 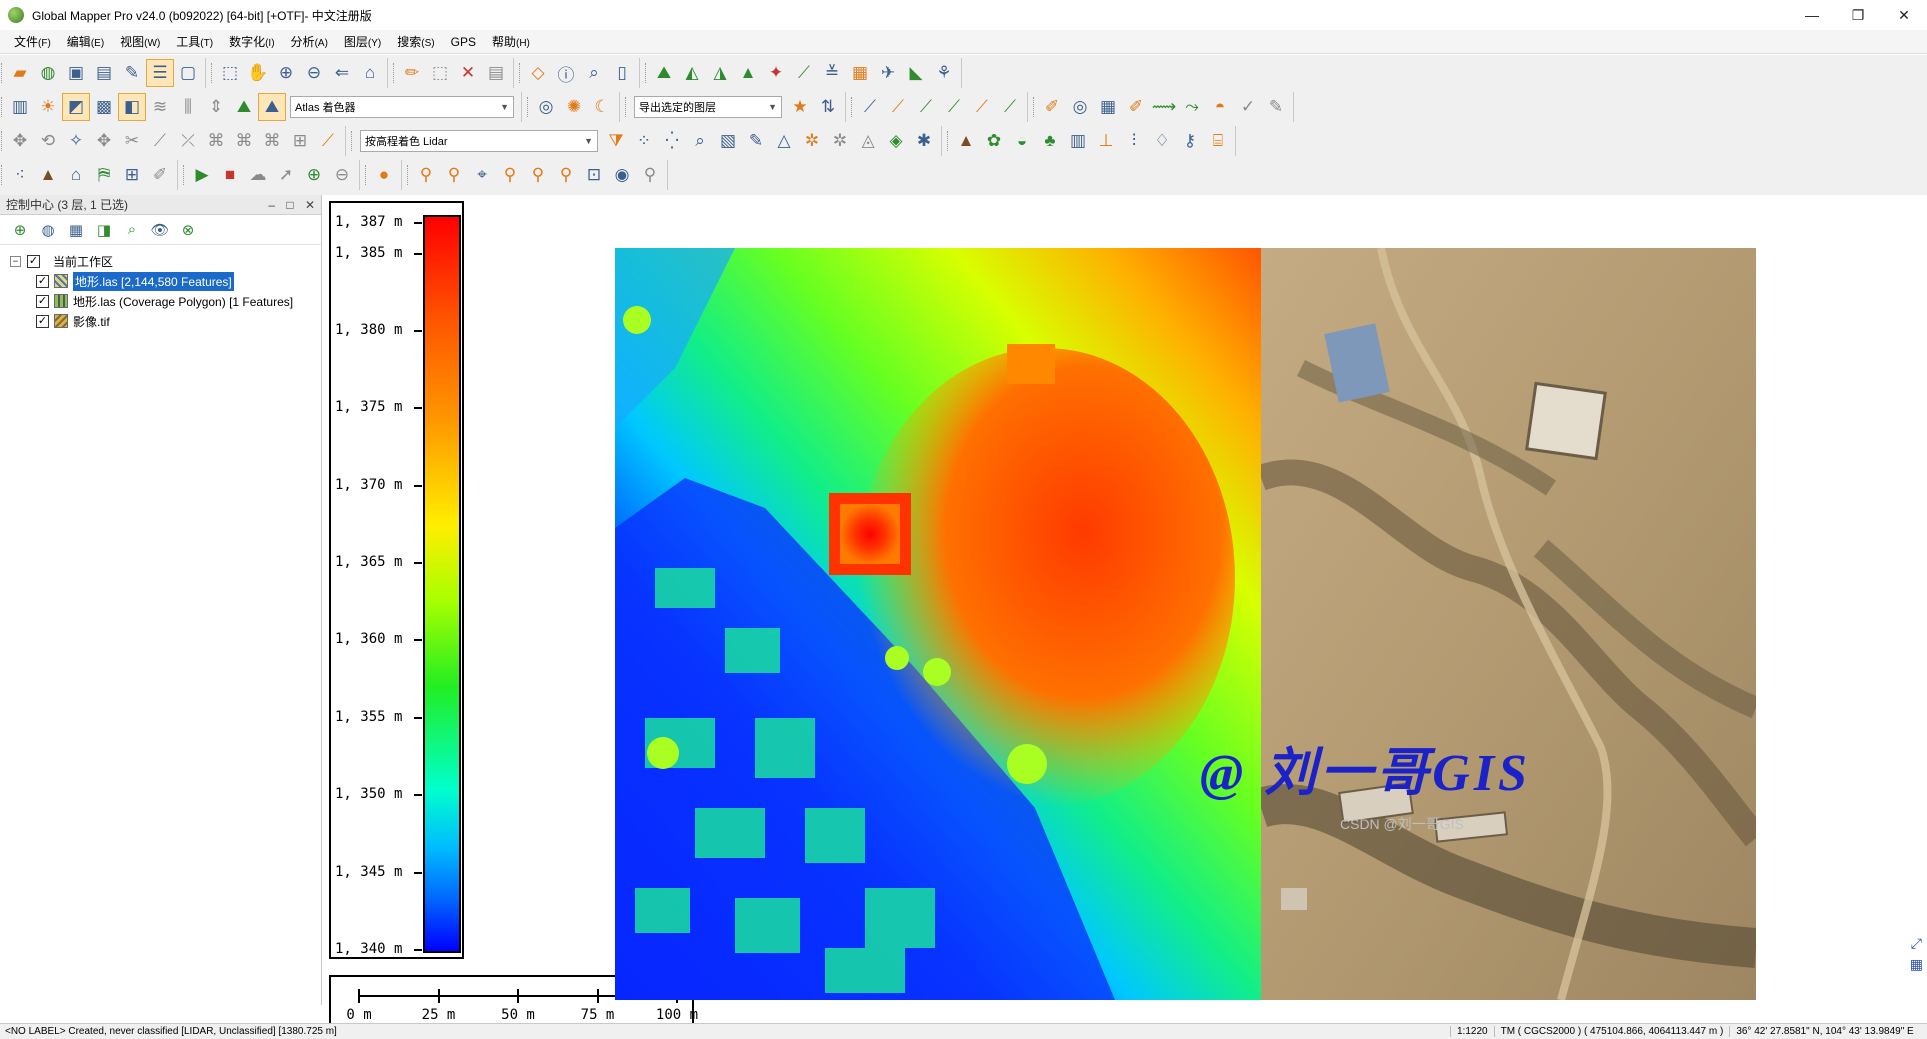 What do you see at coordinates (300, 141) in the screenshot?
I see `union-icon: ⊞` at bounding box center [300, 141].